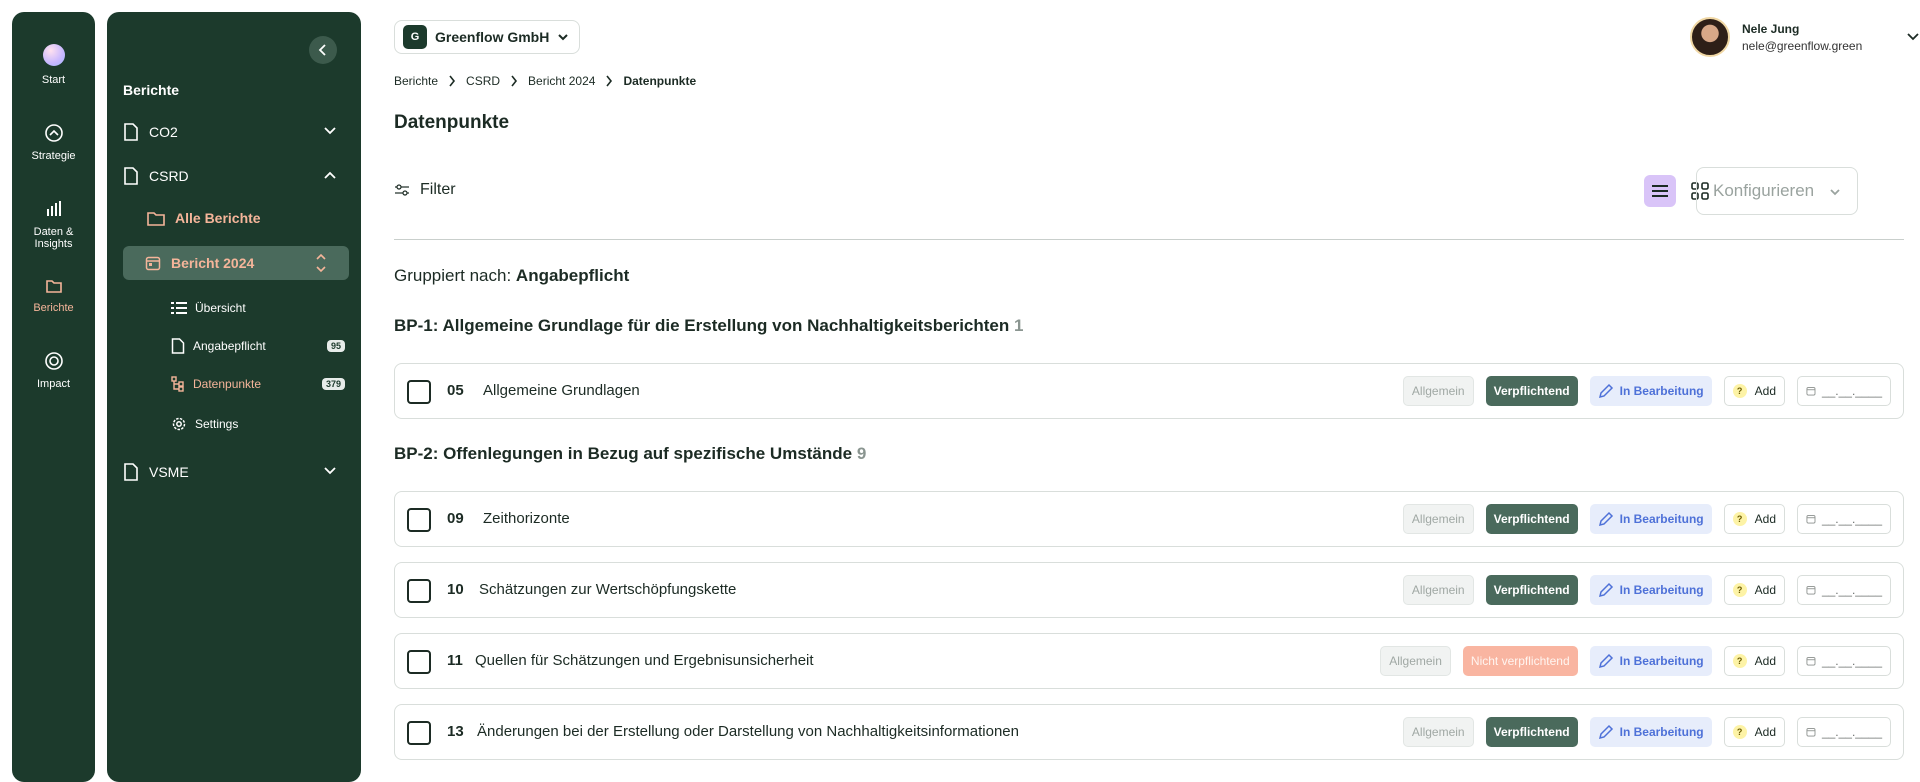  Describe the element at coordinates (1520, 661) in the screenshot. I see `obligation-tag: Nicht verpflichtend` at that location.